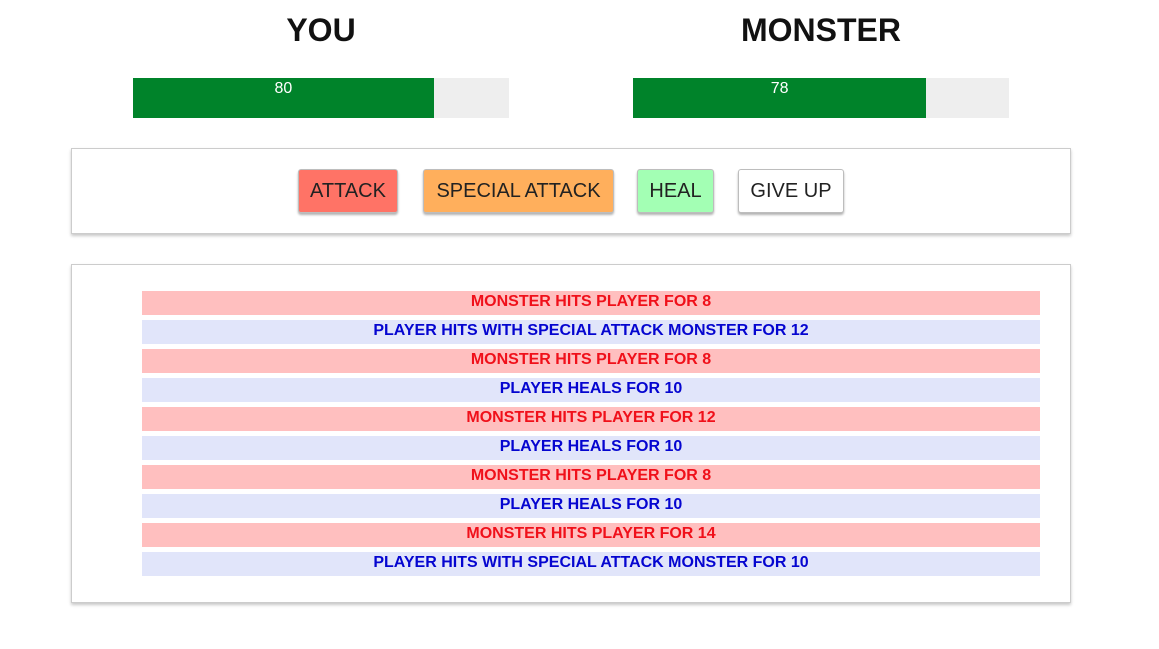 This screenshot has height=649, width=1159. I want to click on heal-button: HEAL, so click(675, 191).